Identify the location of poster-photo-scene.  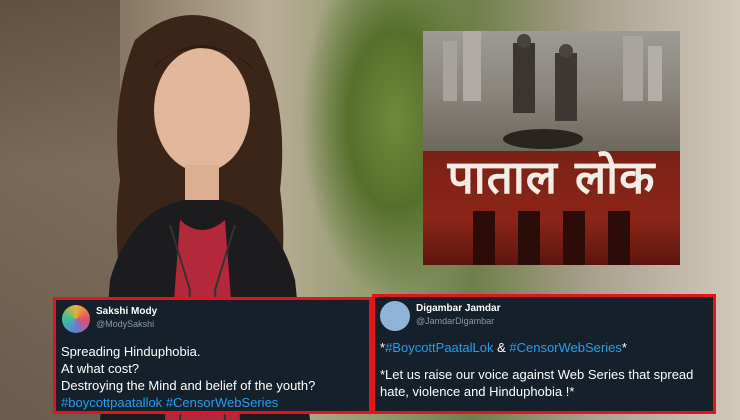
(551, 91).